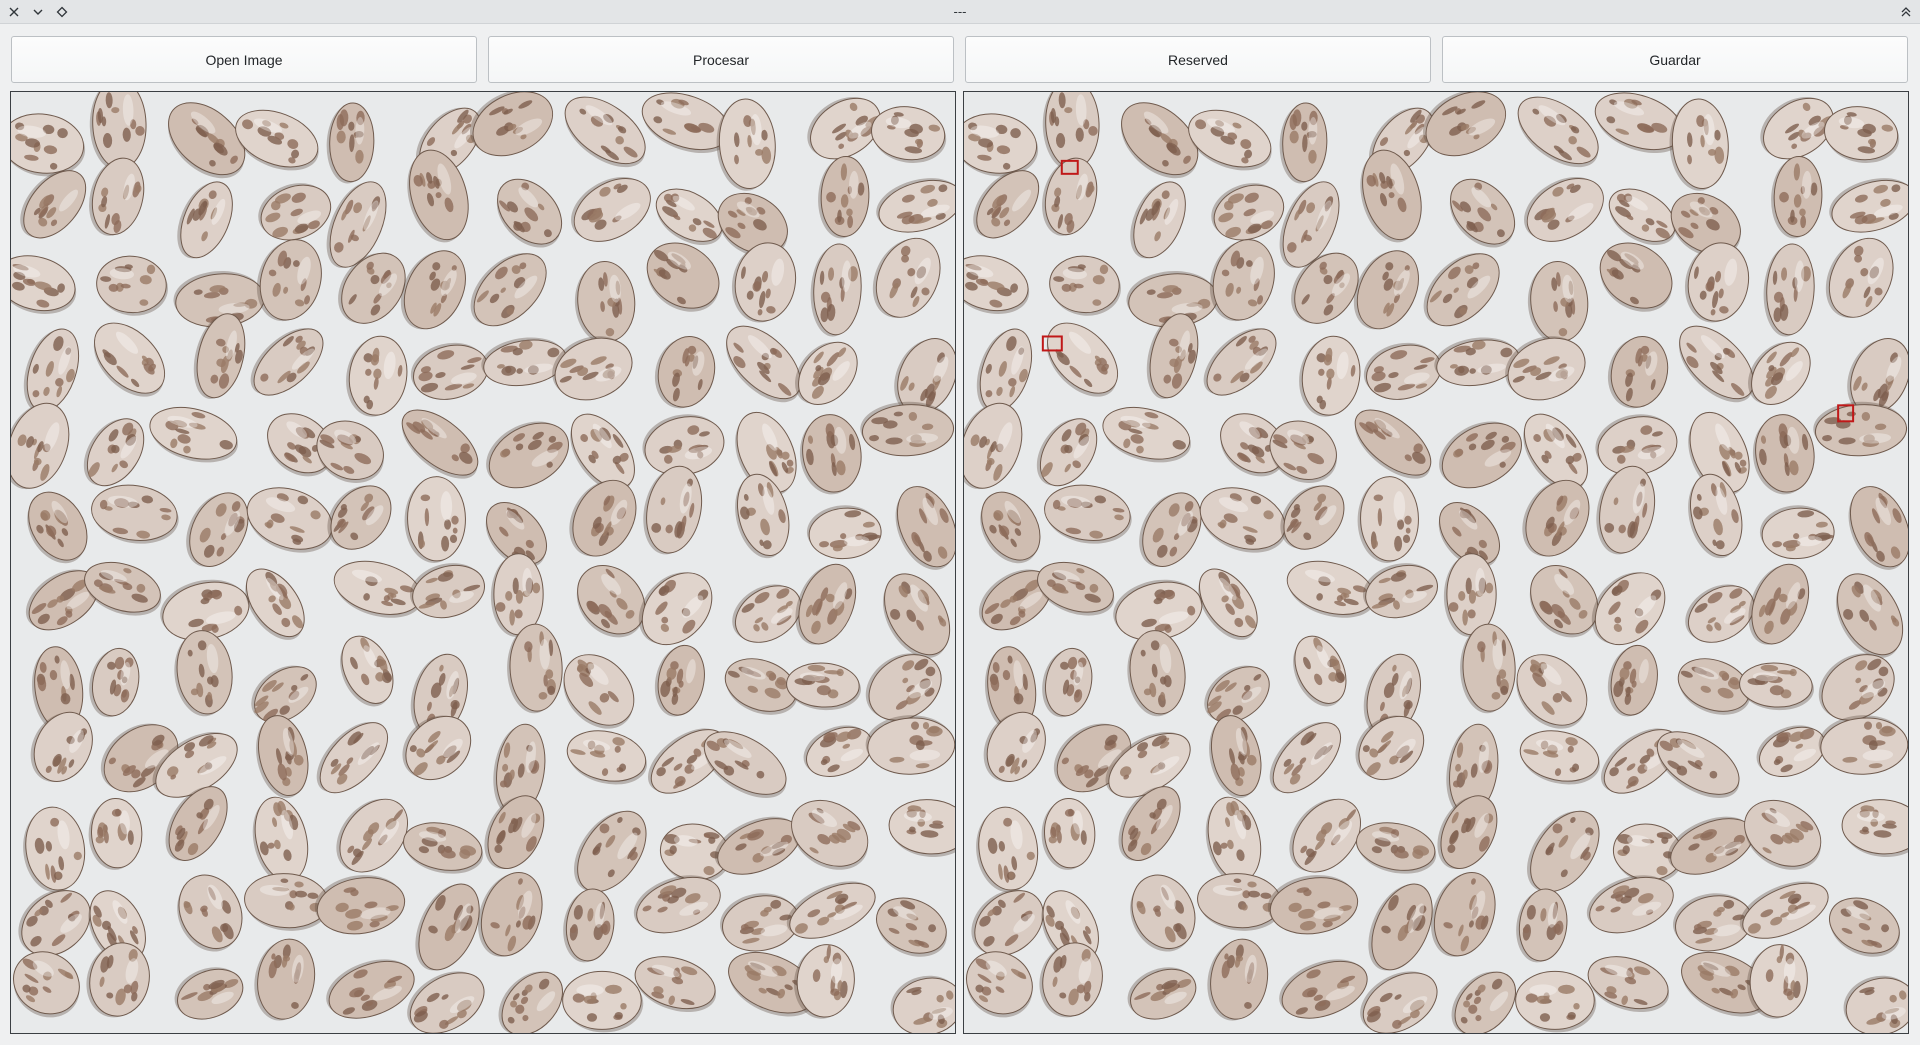 This screenshot has width=1920, height=1045. What do you see at coordinates (960, 60) in the screenshot?
I see `toolbar: Open Image Procesar Reserved Guardar` at bounding box center [960, 60].